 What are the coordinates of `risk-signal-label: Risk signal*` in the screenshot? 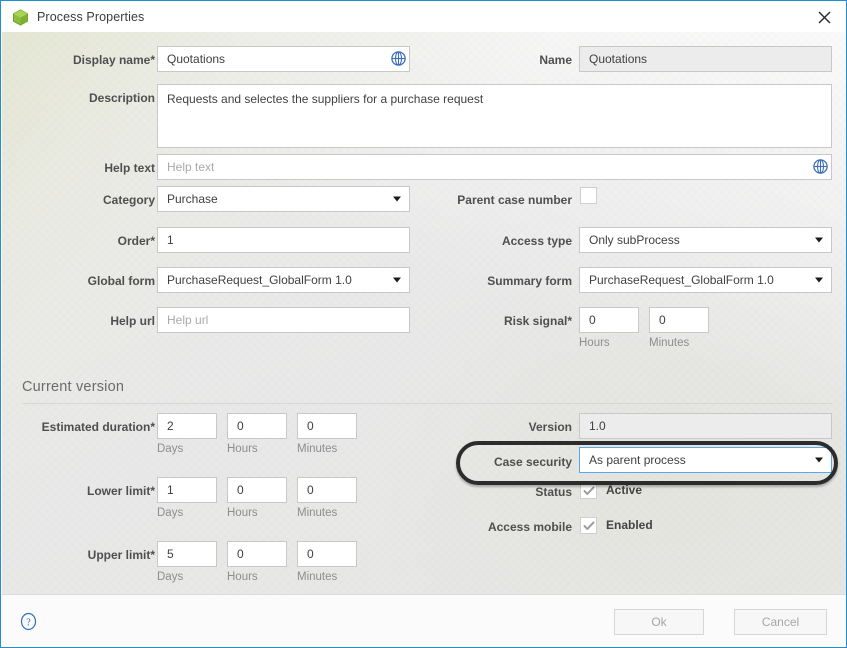 It's located at (537, 321).